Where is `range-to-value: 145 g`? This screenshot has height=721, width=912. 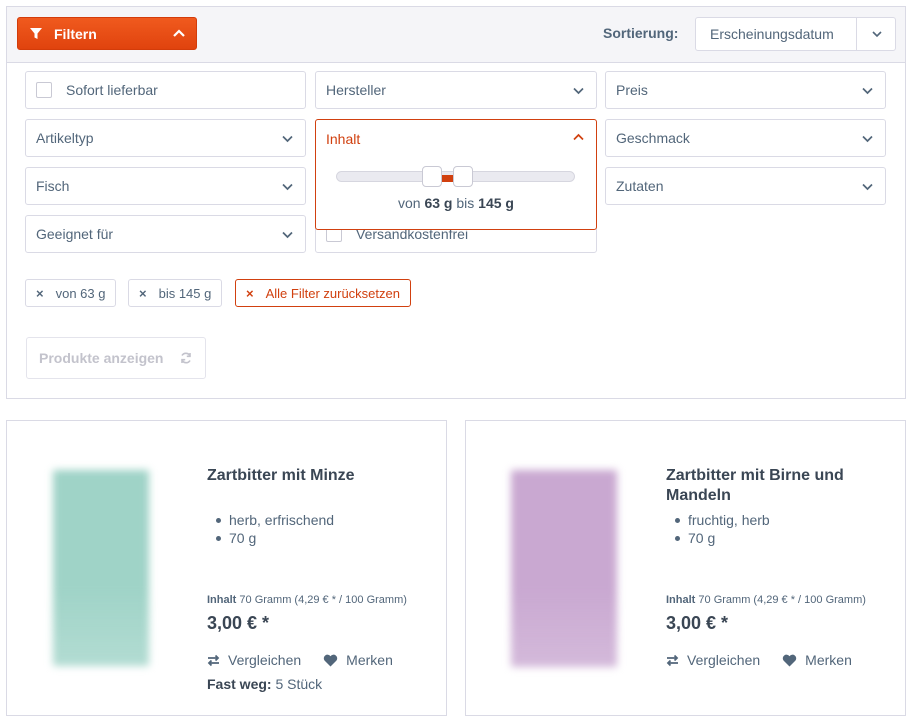
range-to-value: 145 g is located at coordinates (496, 203).